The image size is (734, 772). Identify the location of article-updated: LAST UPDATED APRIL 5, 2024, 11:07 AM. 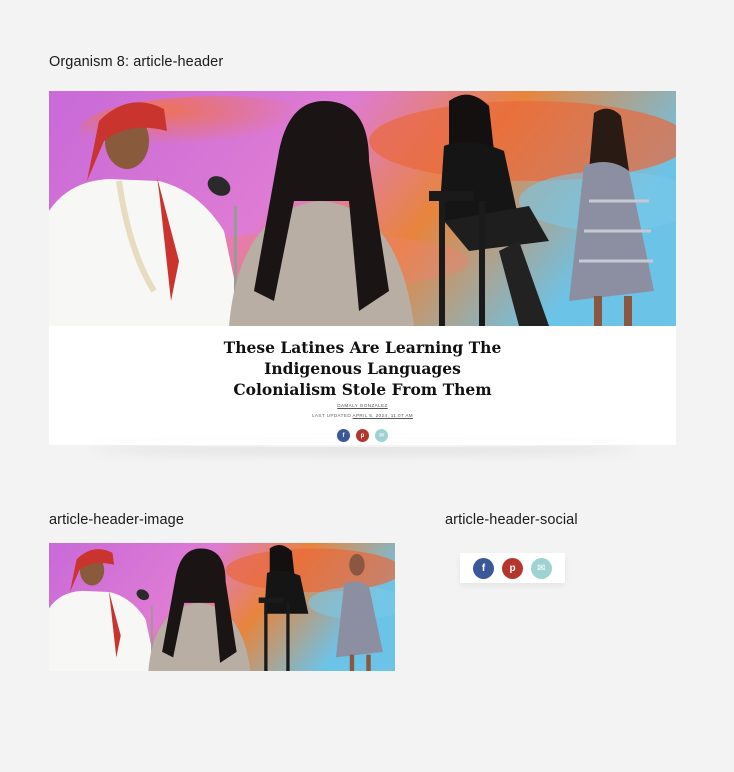
(362, 415).